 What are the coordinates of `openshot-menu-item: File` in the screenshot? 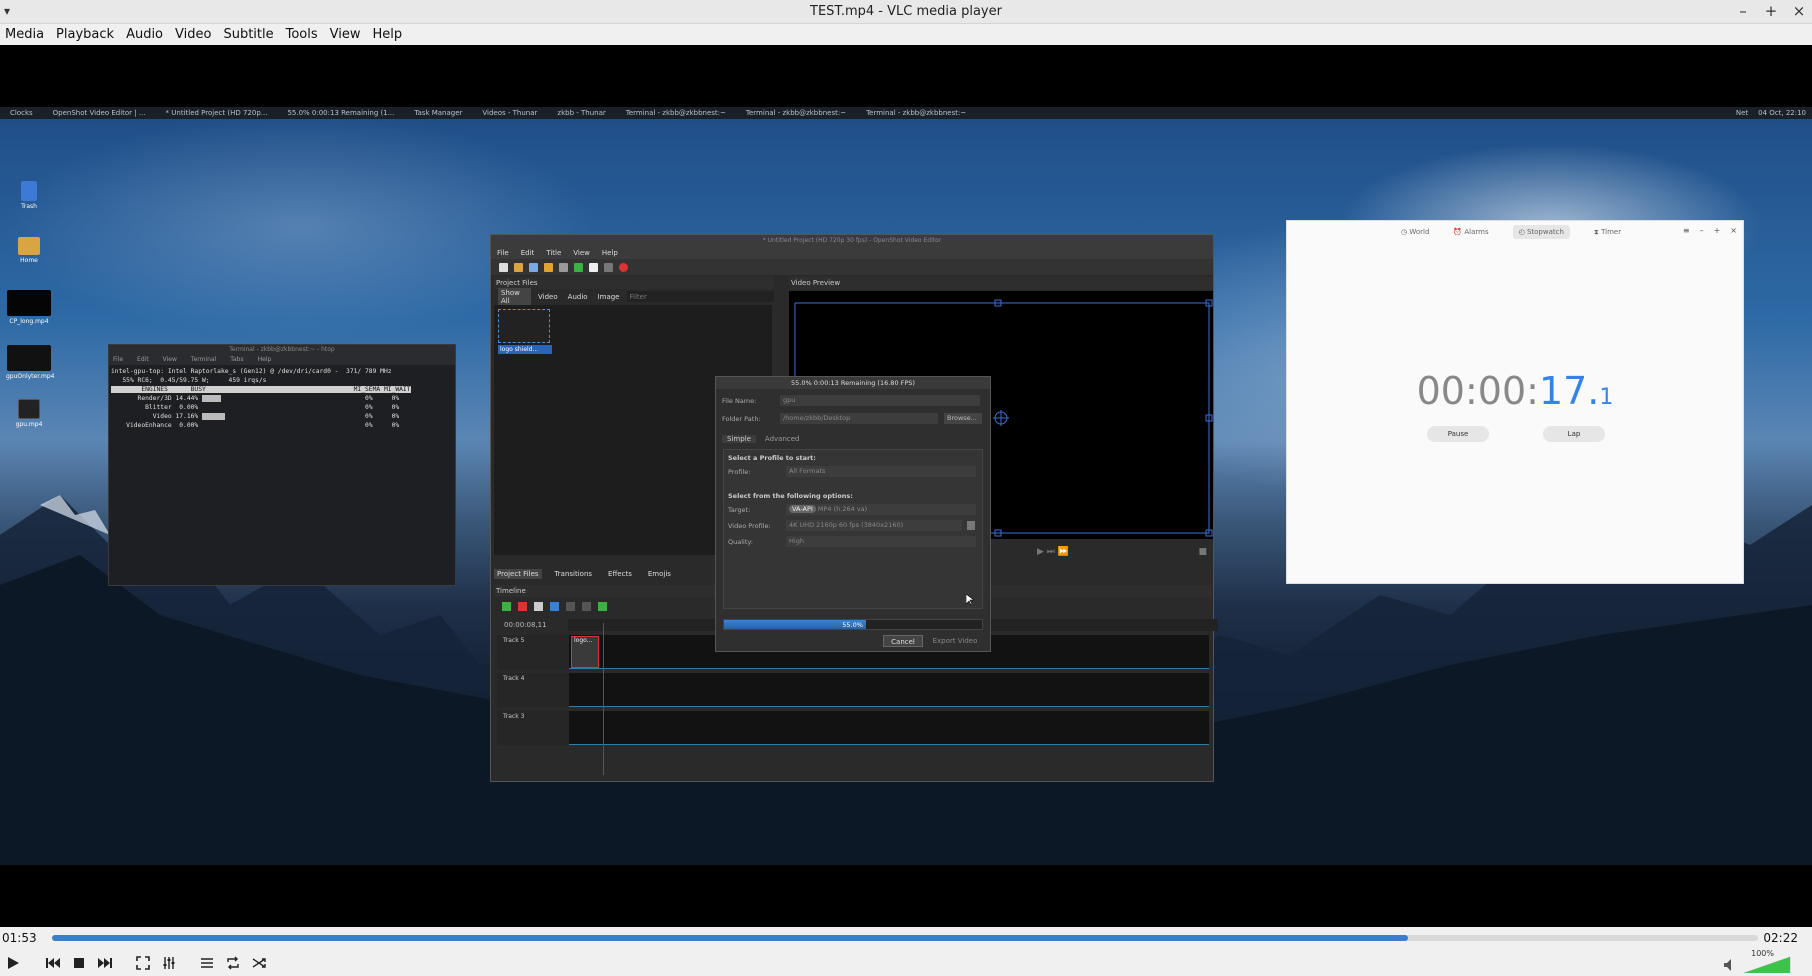 It's located at (503, 253).